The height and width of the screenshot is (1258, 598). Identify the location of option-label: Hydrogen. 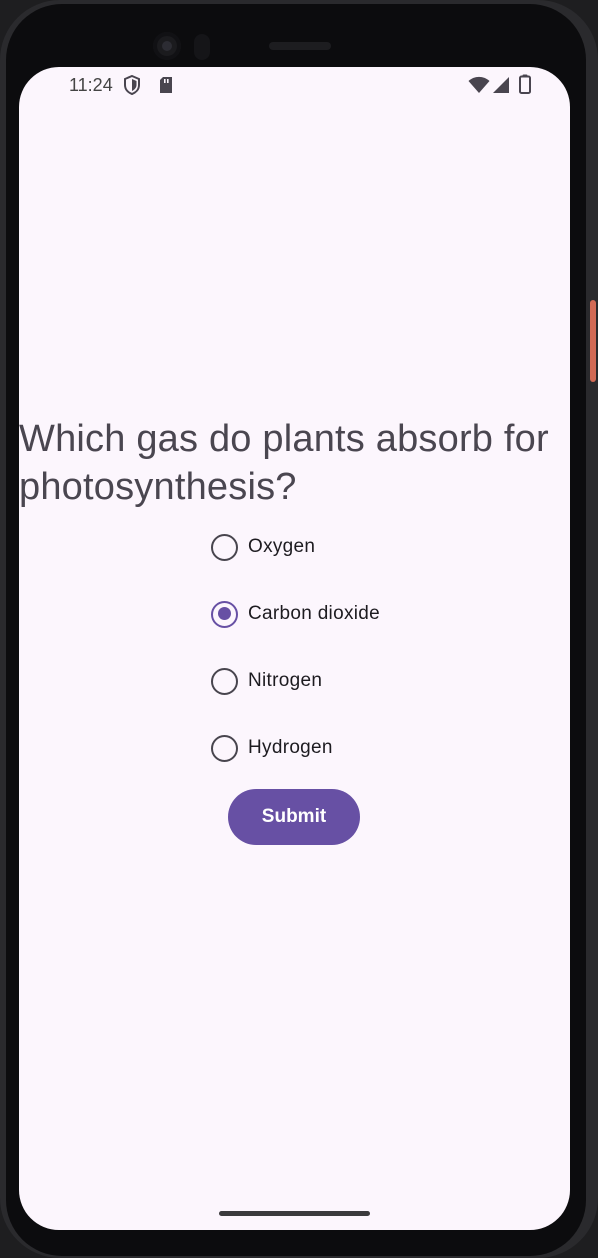
(290, 747).